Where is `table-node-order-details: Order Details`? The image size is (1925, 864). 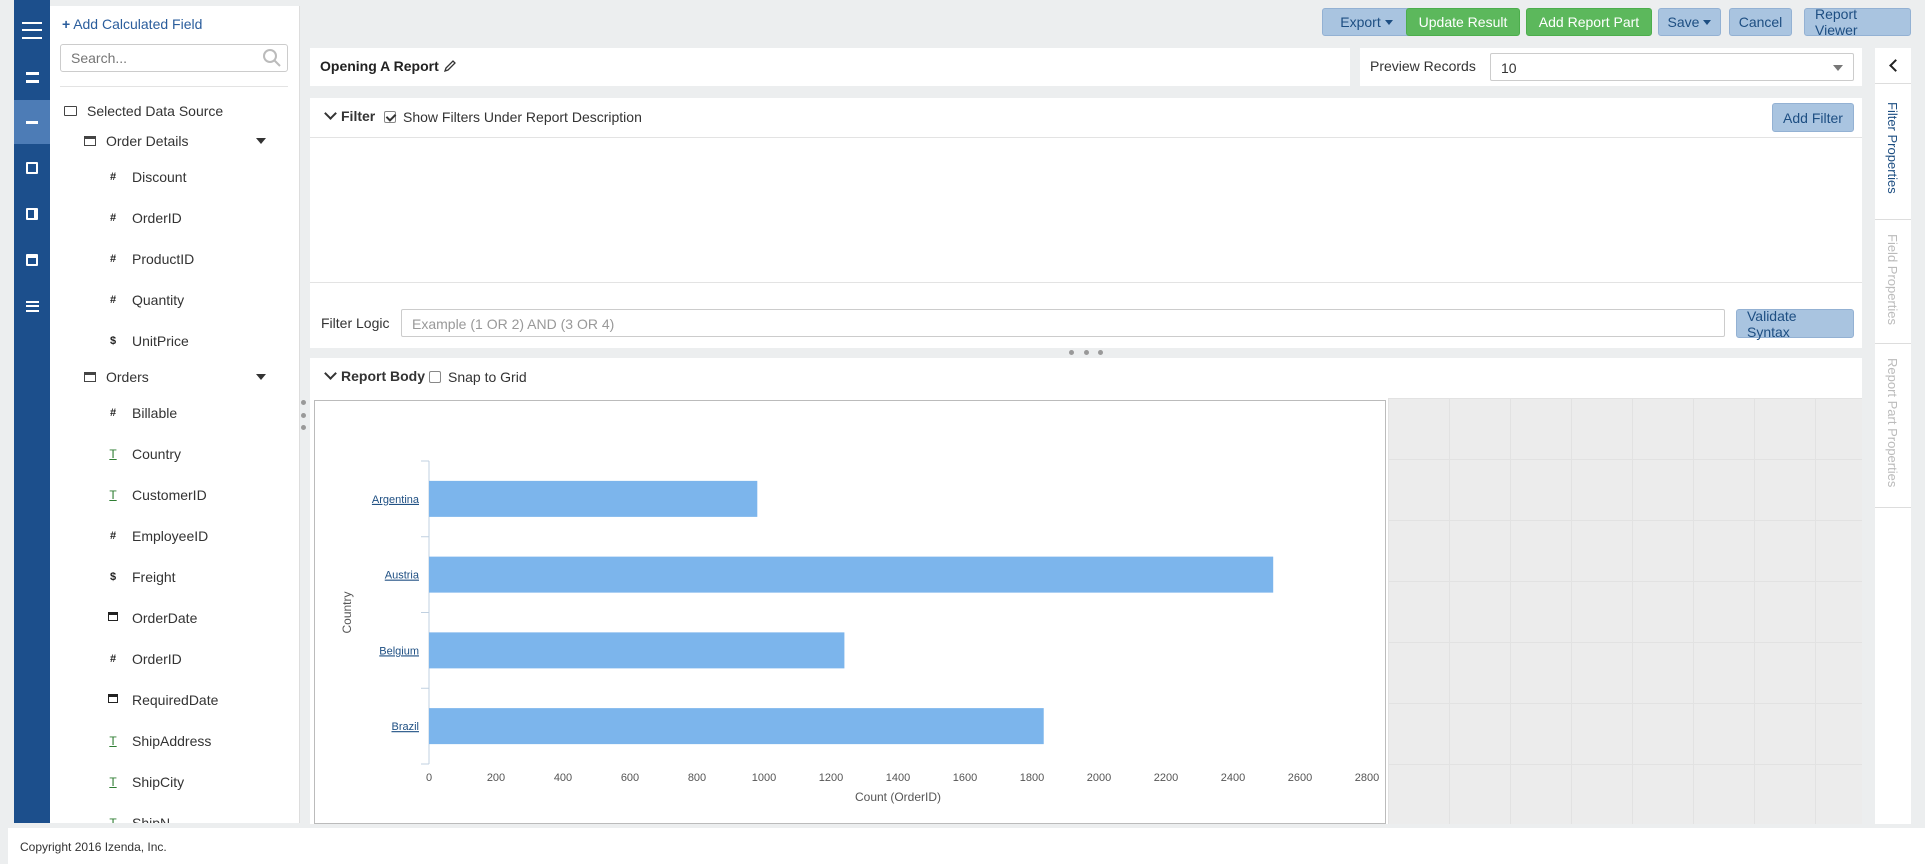 table-node-order-details: Order Details is located at coordinates (184, 141).